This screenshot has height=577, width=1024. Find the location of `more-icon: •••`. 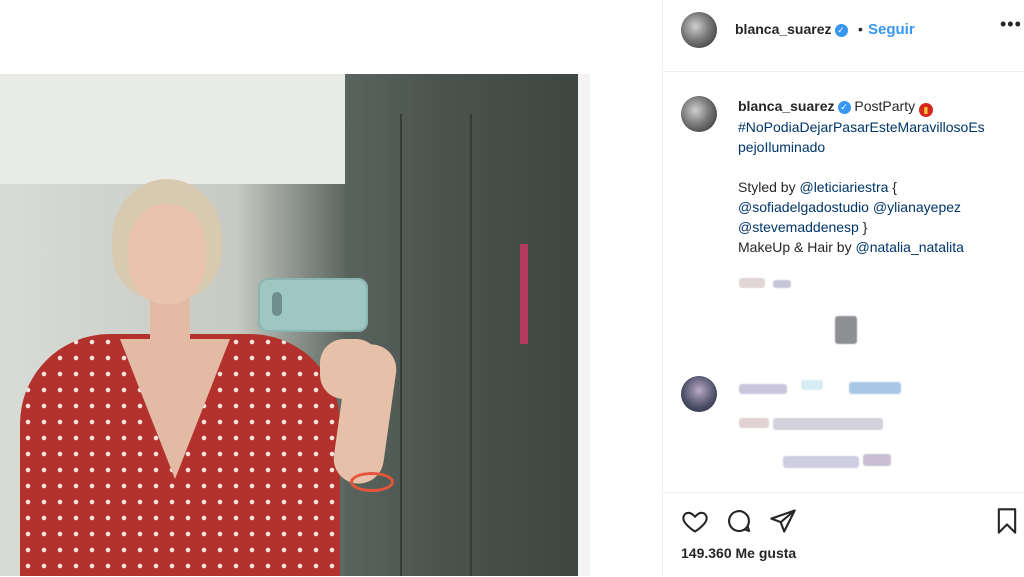

more-icon: ••• is located at coordinates (1011, 24).